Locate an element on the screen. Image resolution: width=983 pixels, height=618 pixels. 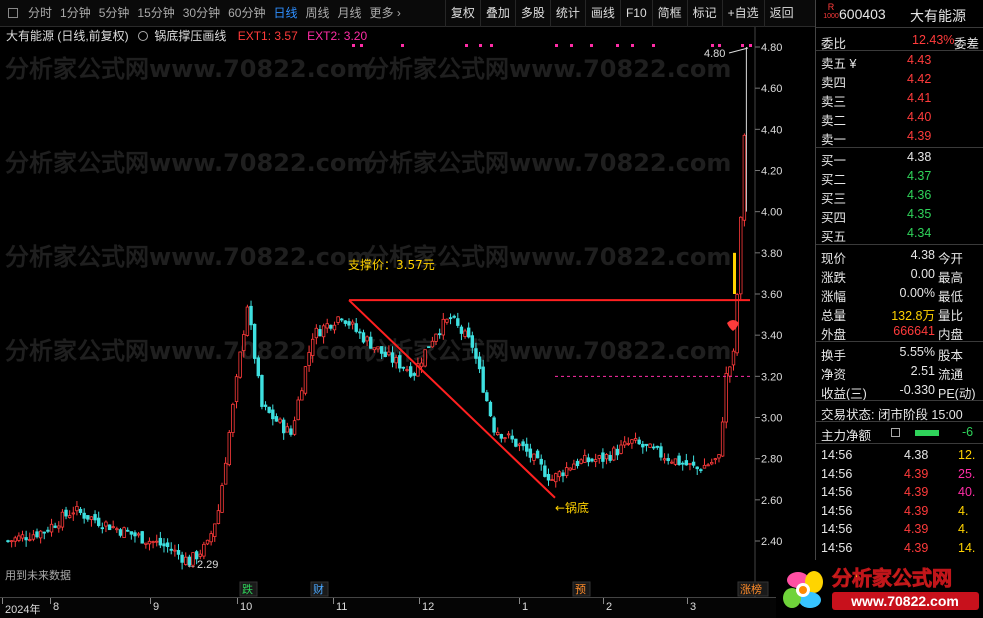
quote-row: 总量 132.8万 量比 is located at coordinates (899, 313).